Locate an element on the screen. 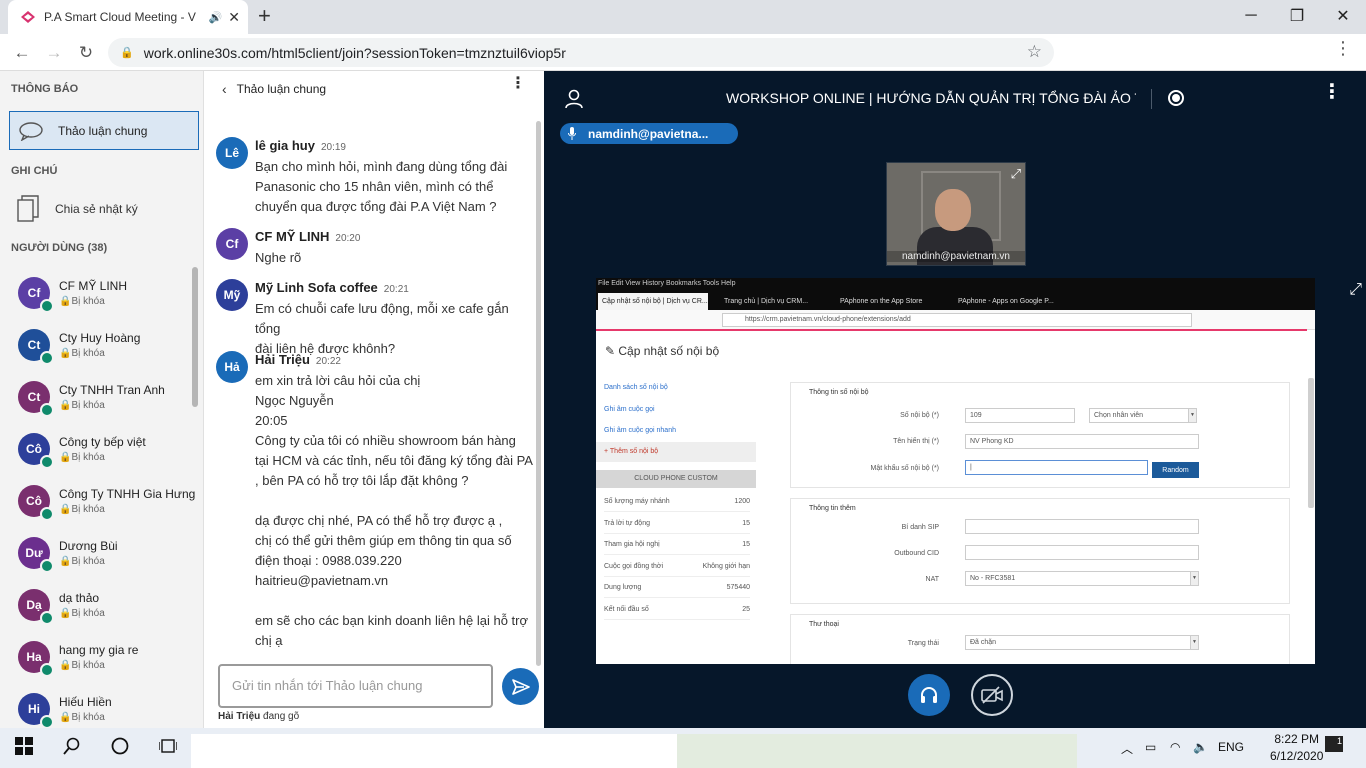 The width and height of the screenshot is (1366, 768). notification-center-icon: 1 is located at coordinates (1334, 744).